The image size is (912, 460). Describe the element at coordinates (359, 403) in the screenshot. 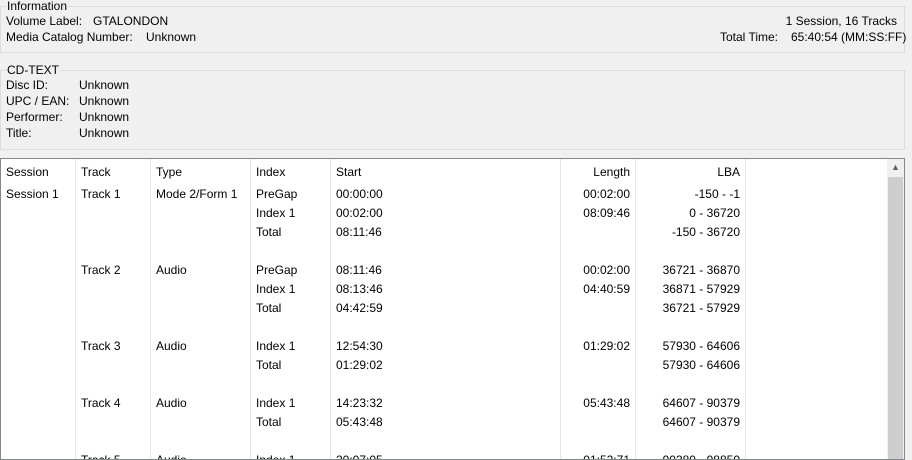

I see `table-cell-start: 14:23:32` at that location.